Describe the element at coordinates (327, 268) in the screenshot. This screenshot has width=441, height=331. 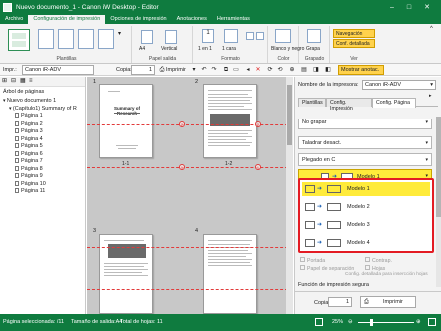
I see `separator-checkbox: Papel de separación` at that location.